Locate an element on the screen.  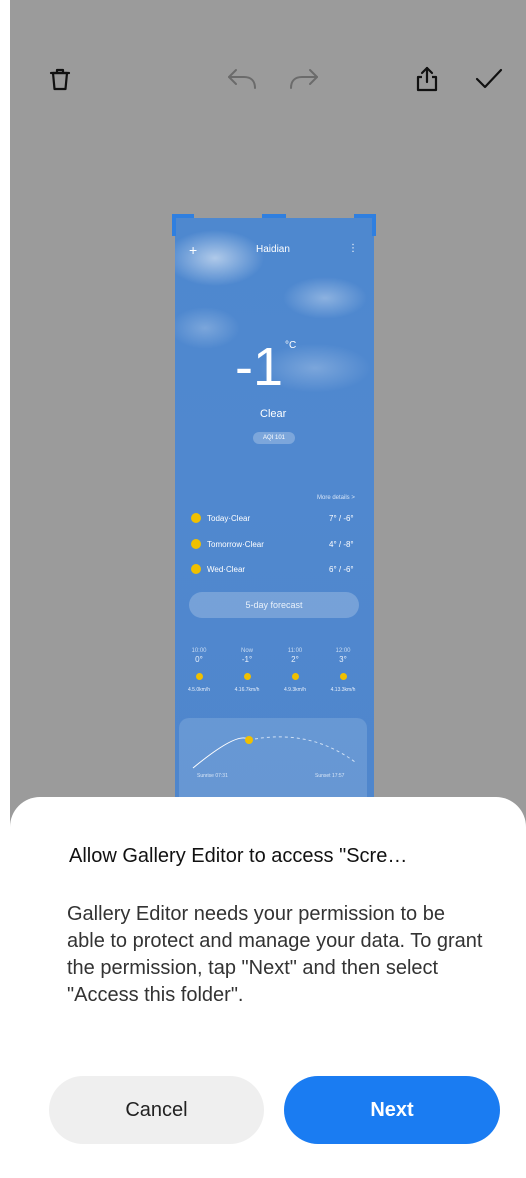
weather-condition: Clear is located at coordinates (273, 414).